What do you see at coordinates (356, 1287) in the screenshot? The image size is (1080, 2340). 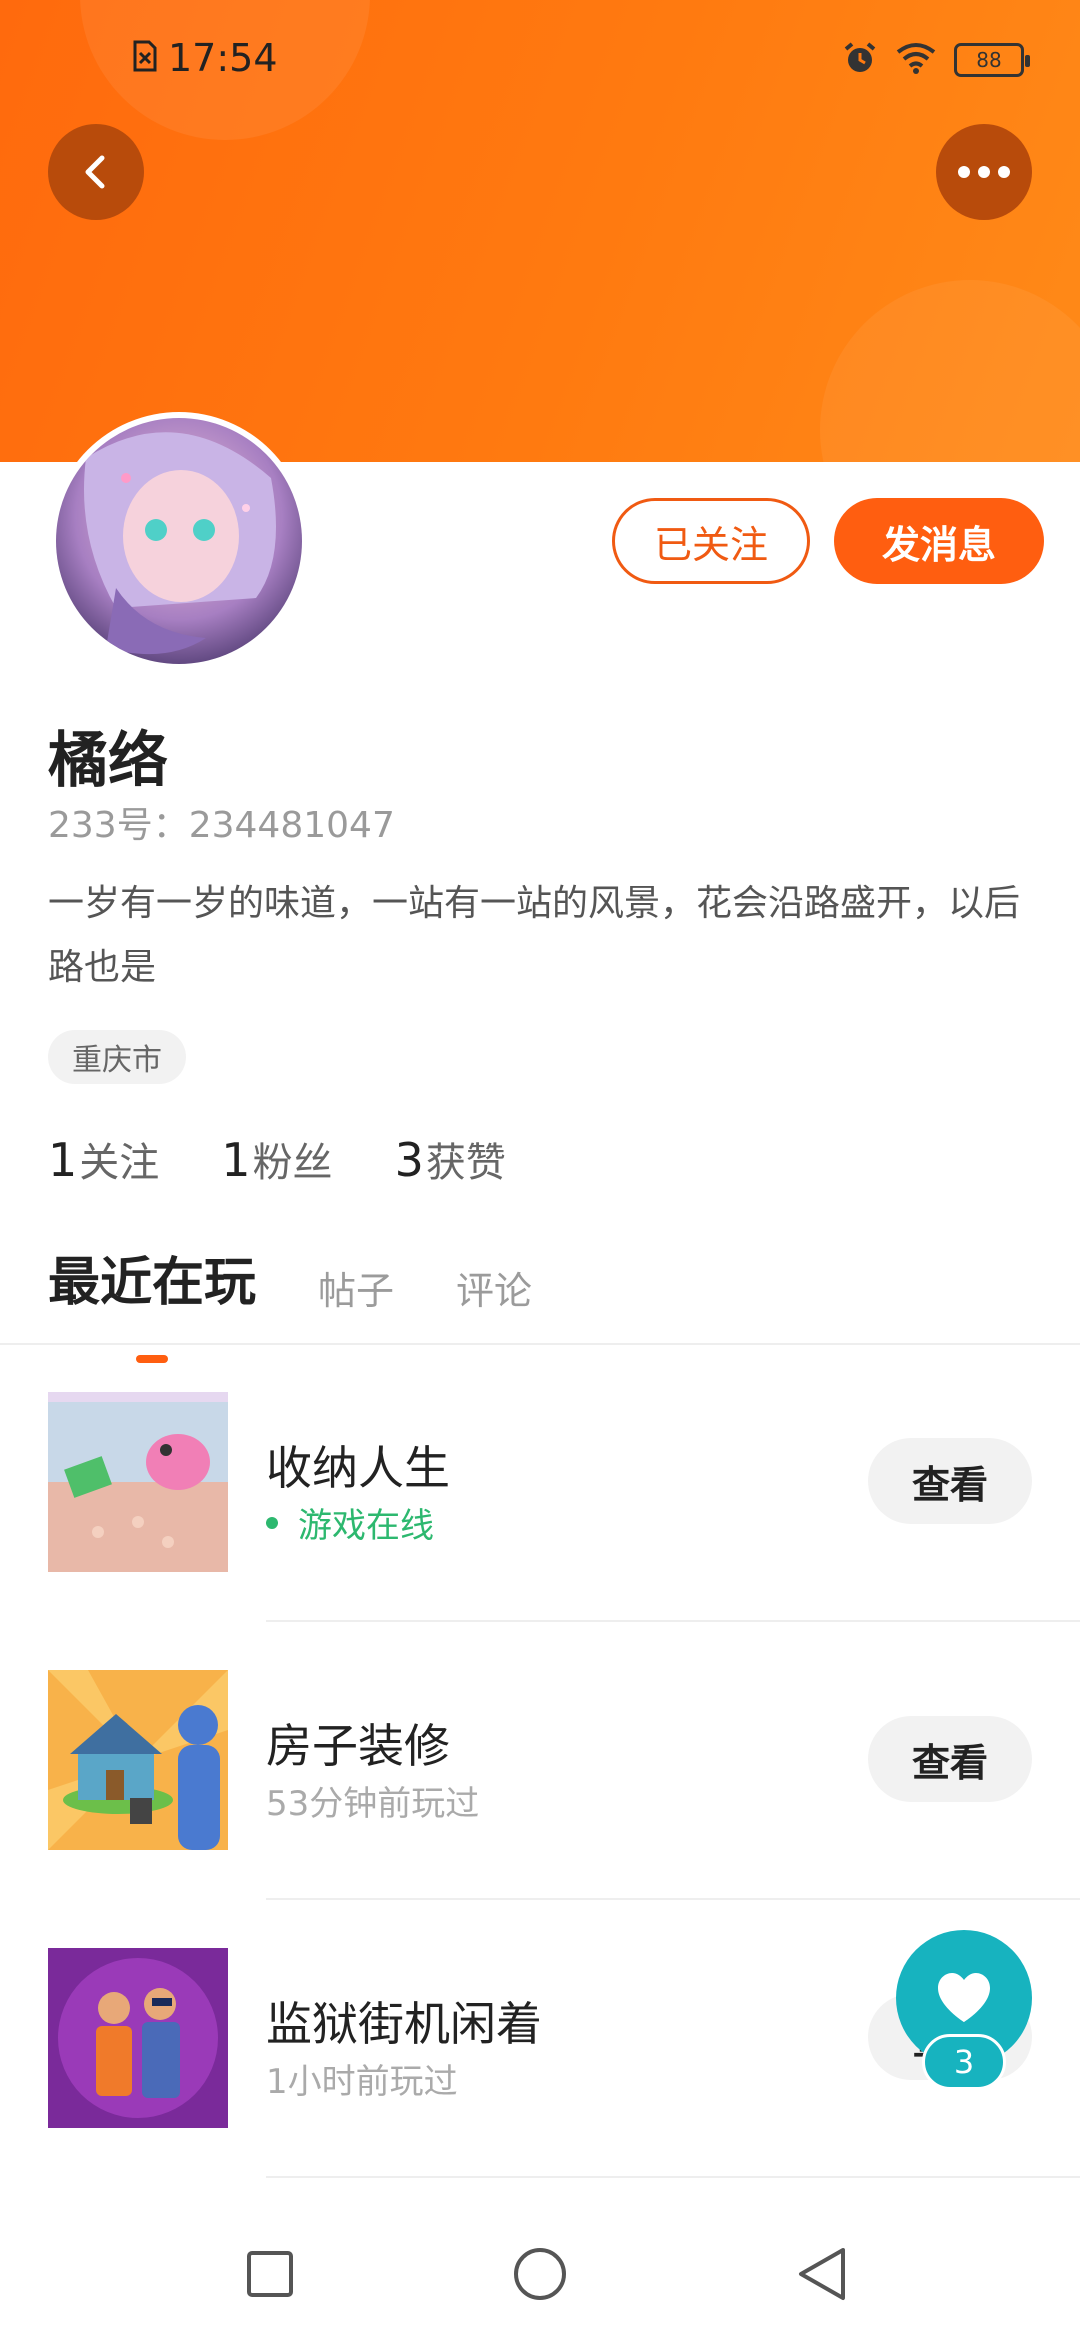 I see `tab-posts: 帖子` at bounding box center [356, 1287].